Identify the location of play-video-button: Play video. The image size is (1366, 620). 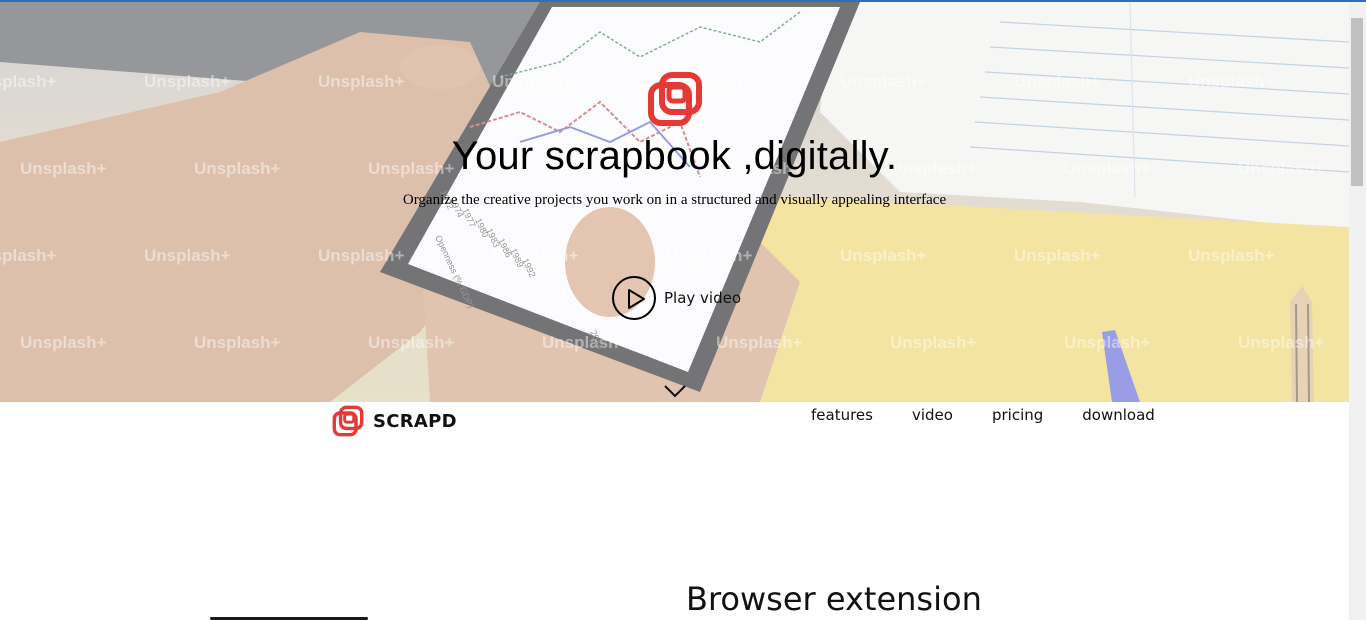
(676, 298).